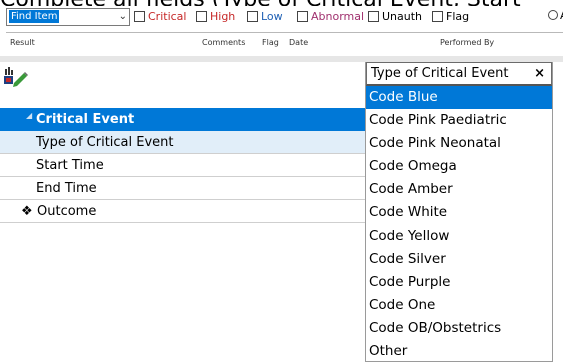  What do you see at coordinates (459, 189) in the screenshot?
I see `option-code-amber: Code Amber` at bounding box center [459, 189].